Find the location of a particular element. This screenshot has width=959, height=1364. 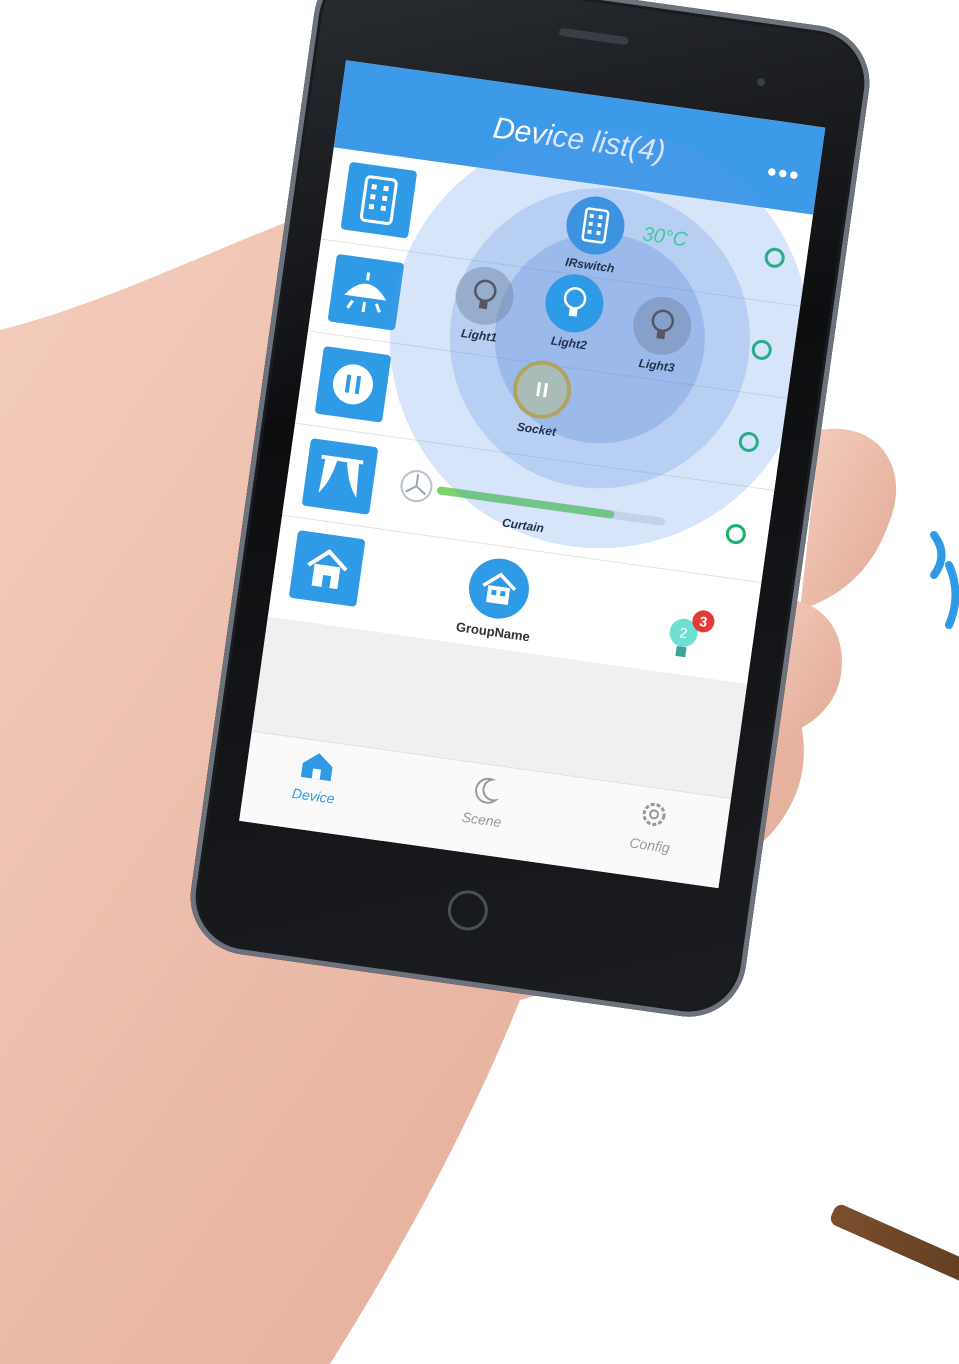

light3-node: Light3 is located at coordinates (661, 335).